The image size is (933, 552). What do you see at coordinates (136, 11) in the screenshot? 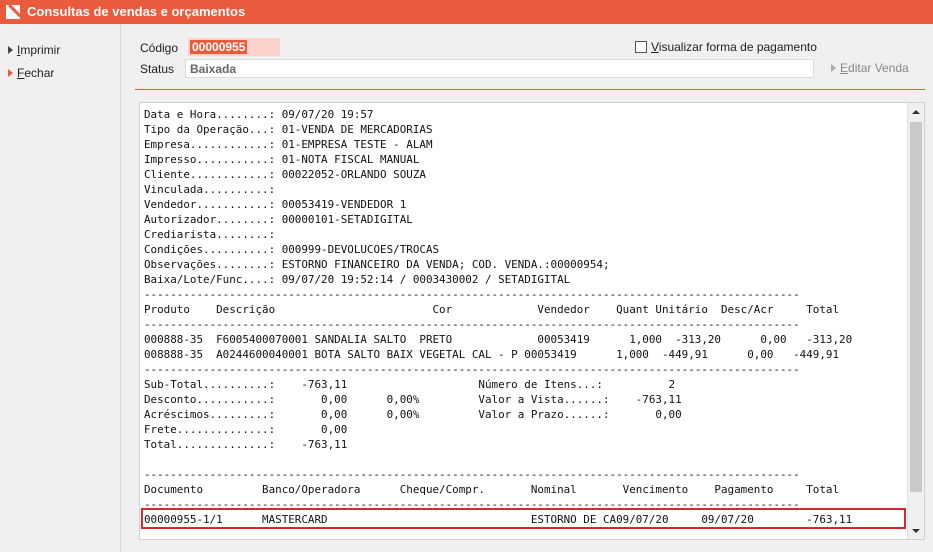
I see `window-title: Consultas de vendas e orçamentos` at bounding box center [136, 11].